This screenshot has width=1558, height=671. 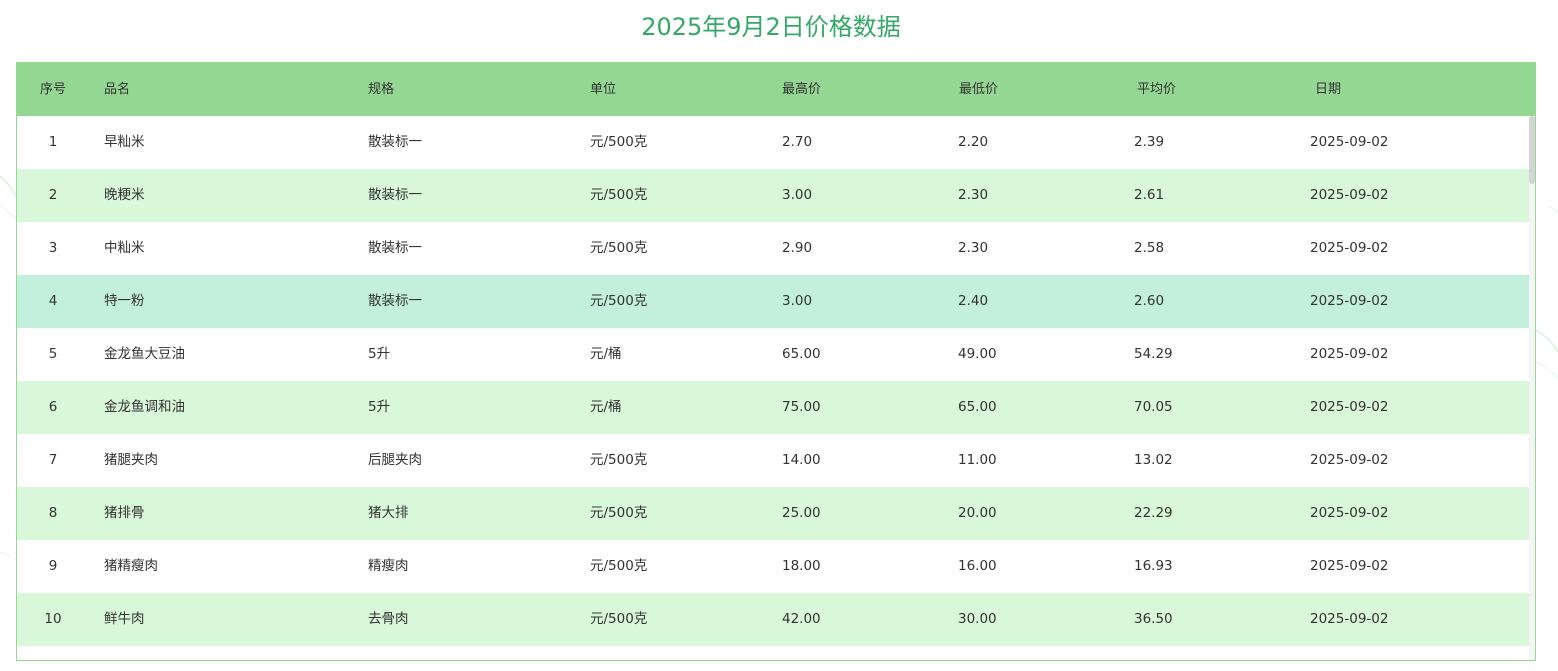 What do you see at coordinates (977, 619) in the screenshot?
I see `cell-min-price: 30.00` at bounding box center [977, 619].